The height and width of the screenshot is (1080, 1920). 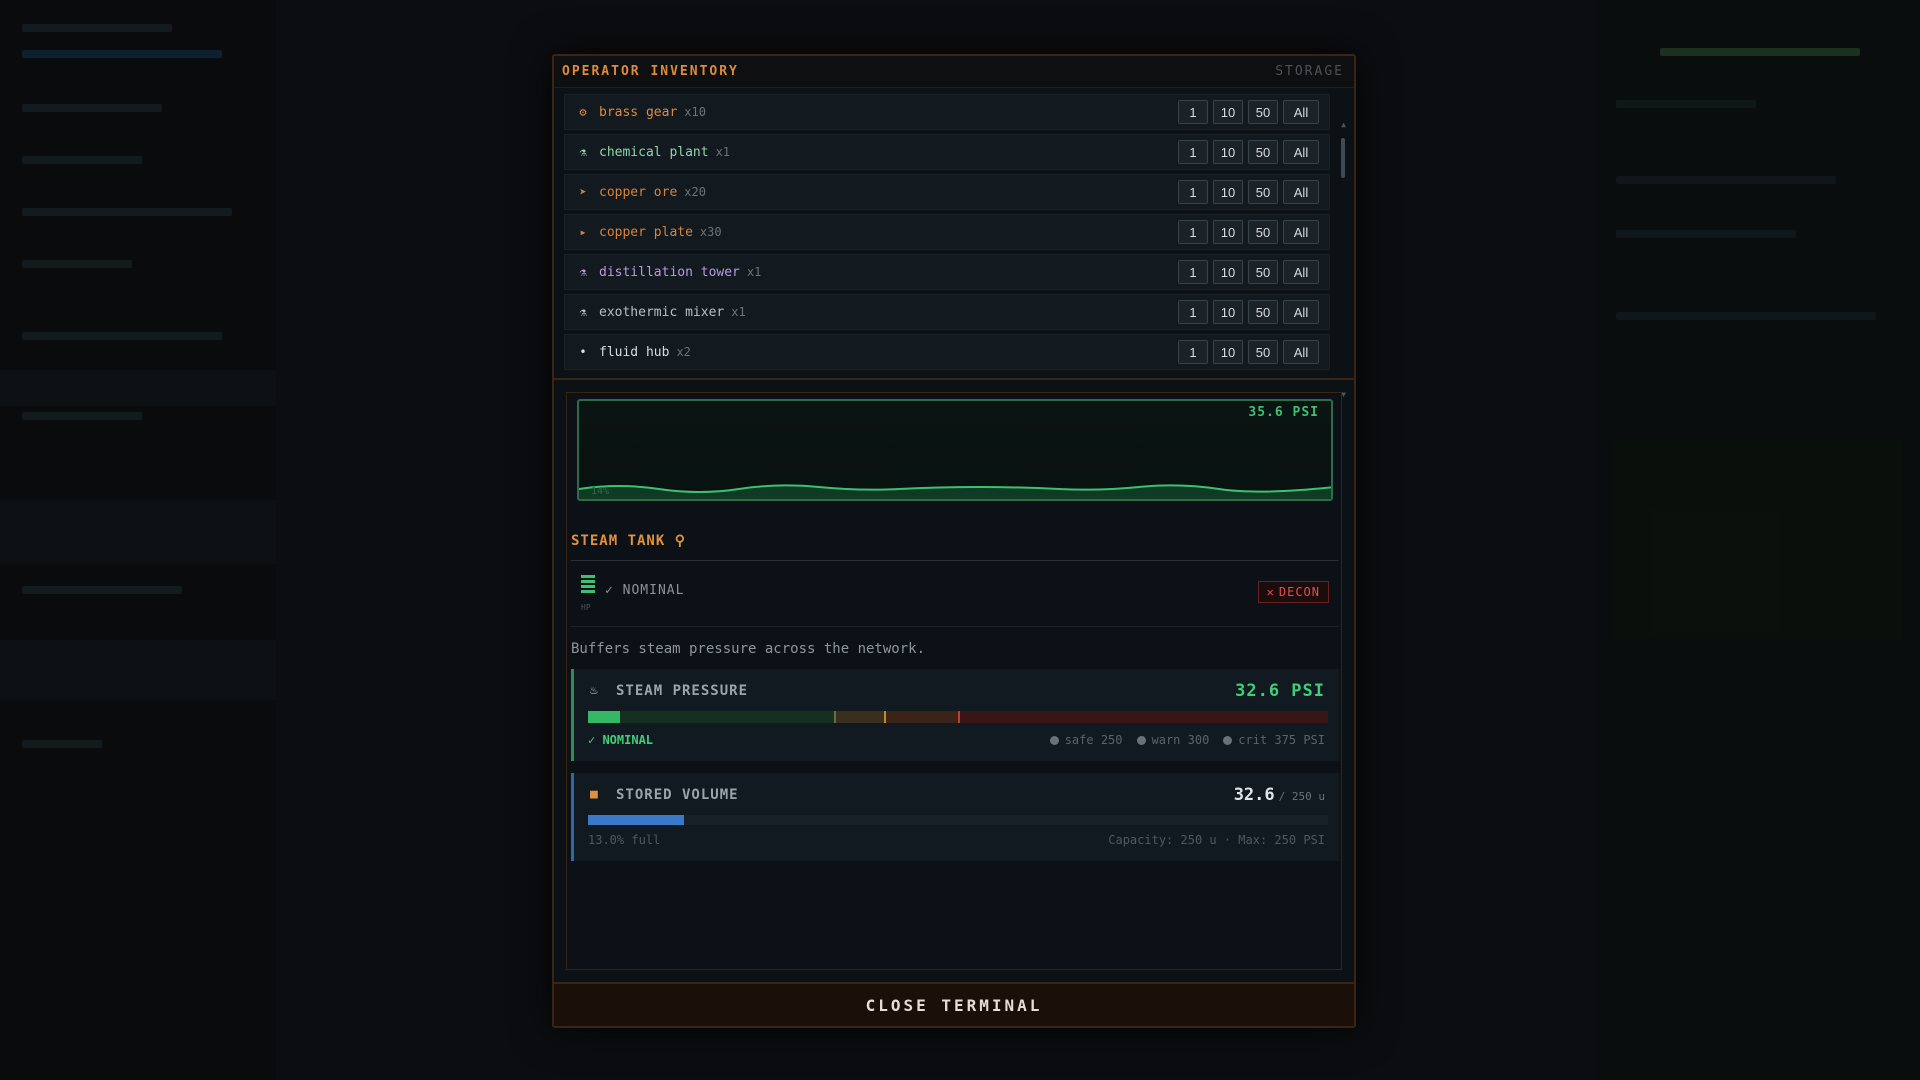 I want to click on pressure-legend: safe 250 warn 300 crit 375 PSI, so click(x=1187, y=740).